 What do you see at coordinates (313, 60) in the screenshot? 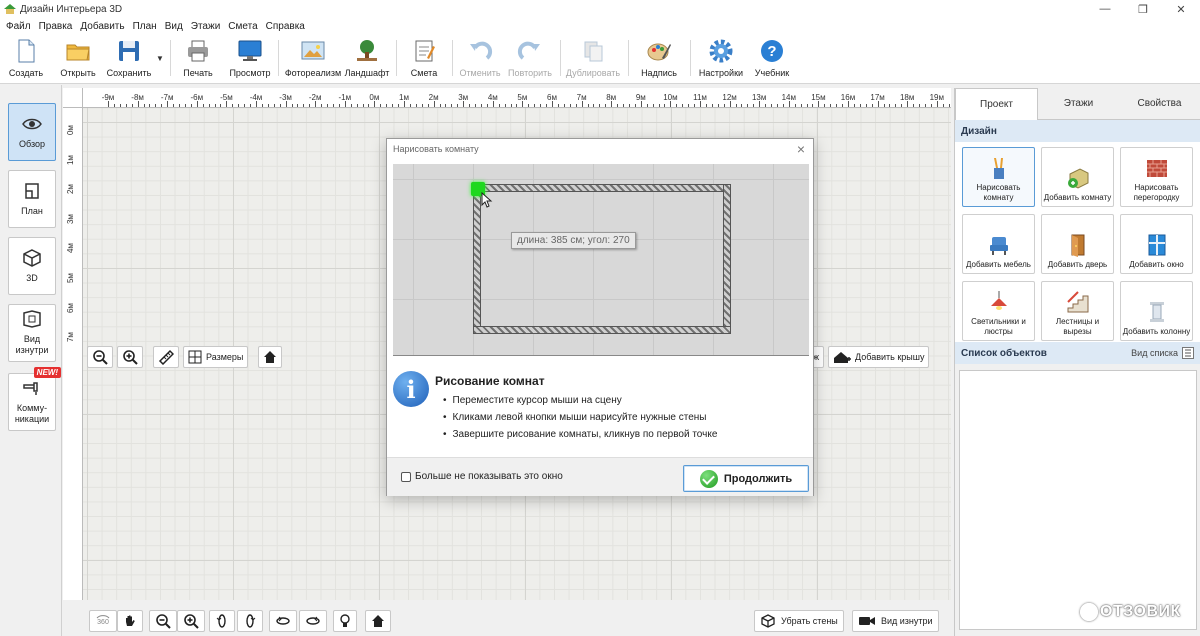
I see `photorealism-button: Фотореализм` at bounding box center [313, 60].